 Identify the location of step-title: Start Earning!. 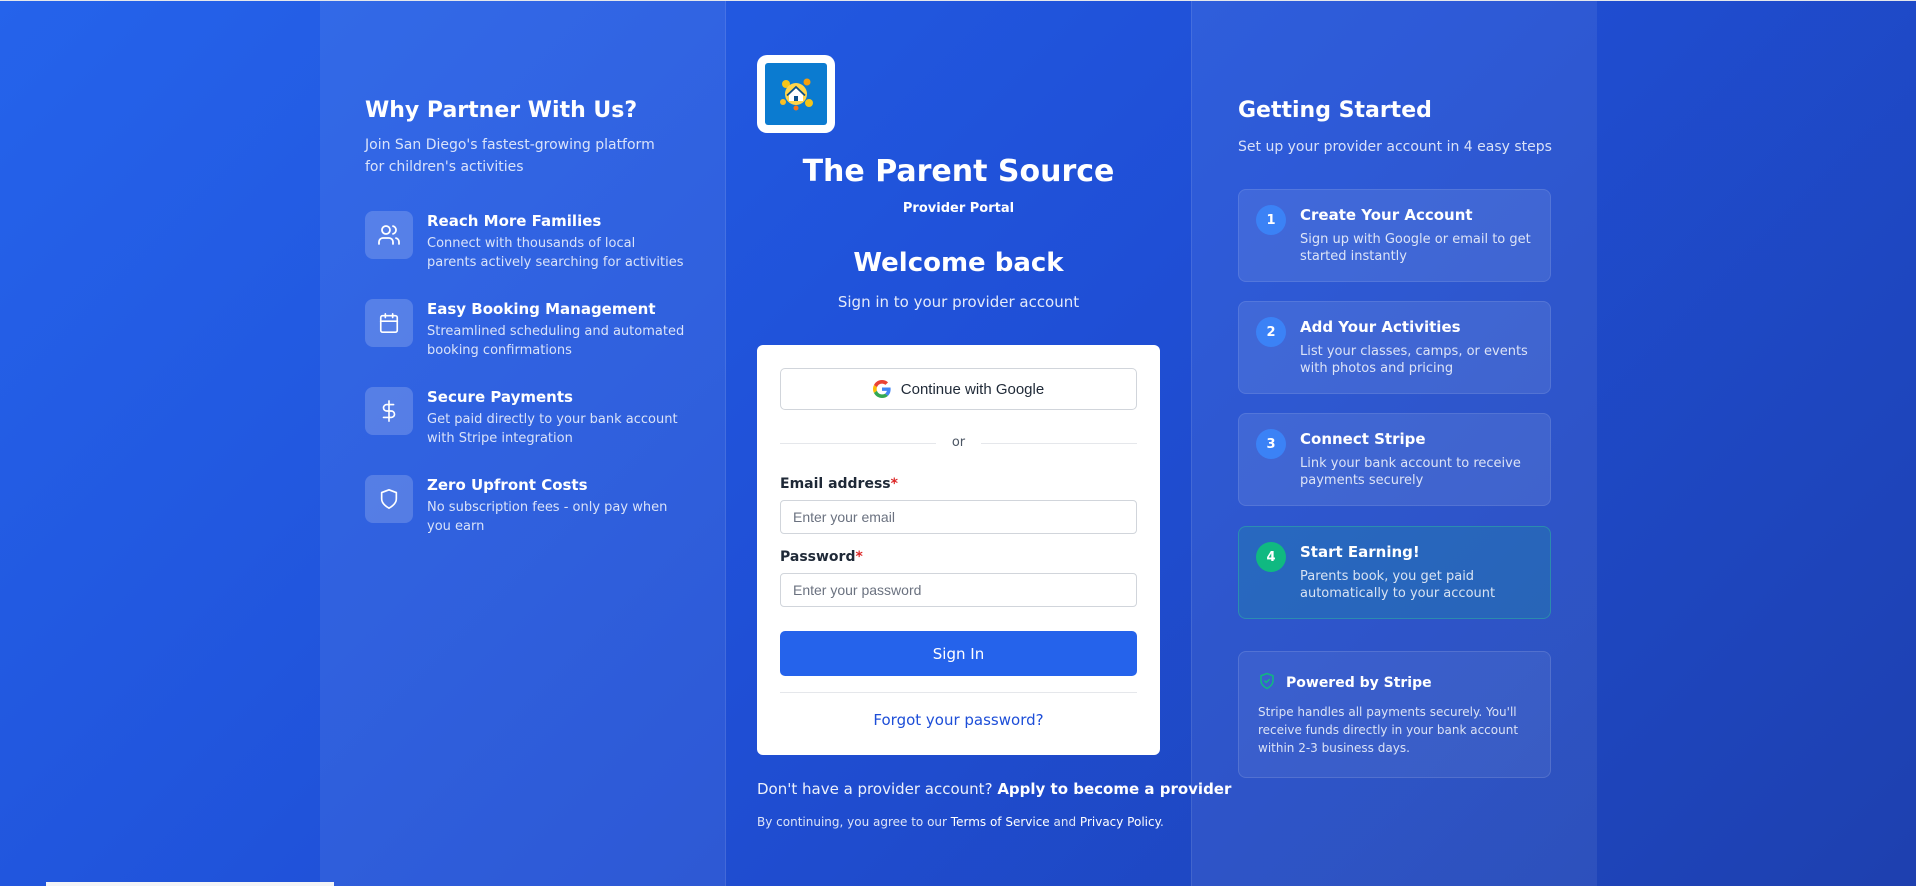
(1360, 552).